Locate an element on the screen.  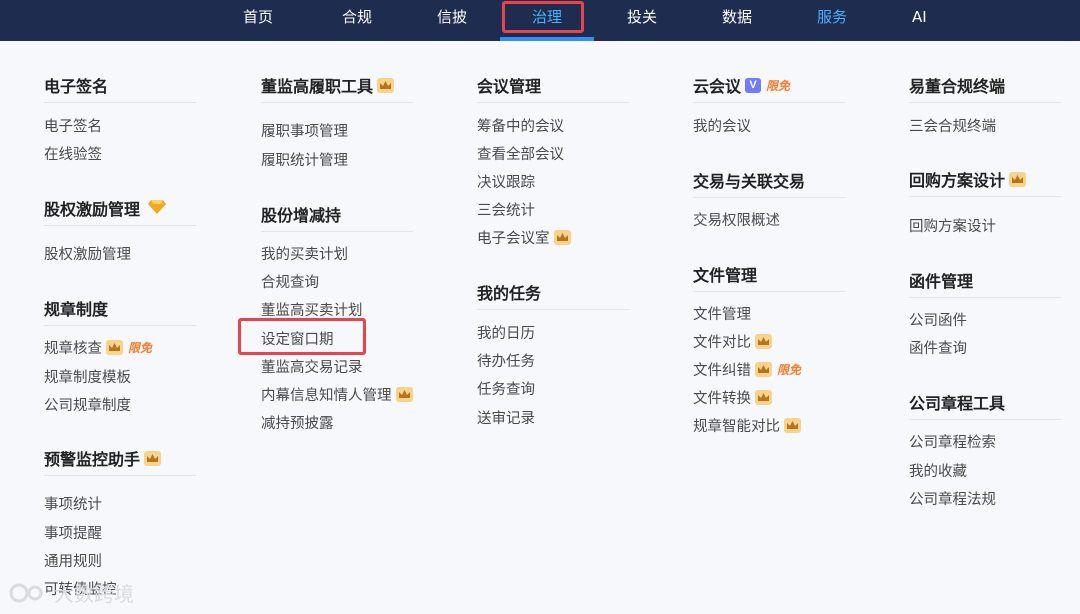
link-label: 规章核查 is located at coordinates (73, 349).